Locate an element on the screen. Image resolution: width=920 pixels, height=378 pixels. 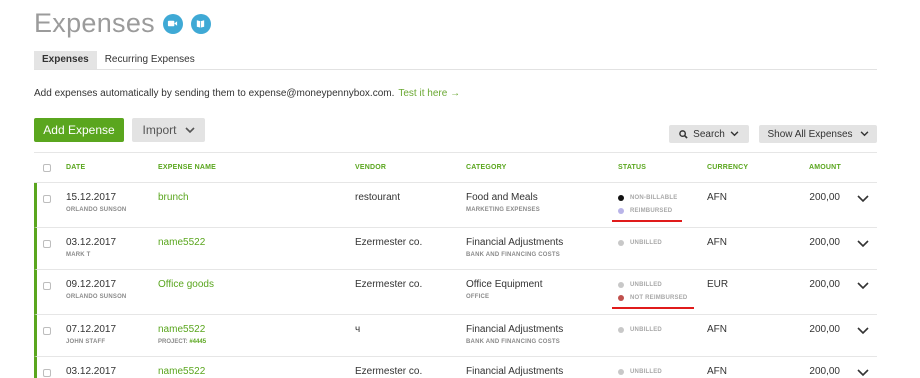
search-icon is located at coordinates (683, 134).